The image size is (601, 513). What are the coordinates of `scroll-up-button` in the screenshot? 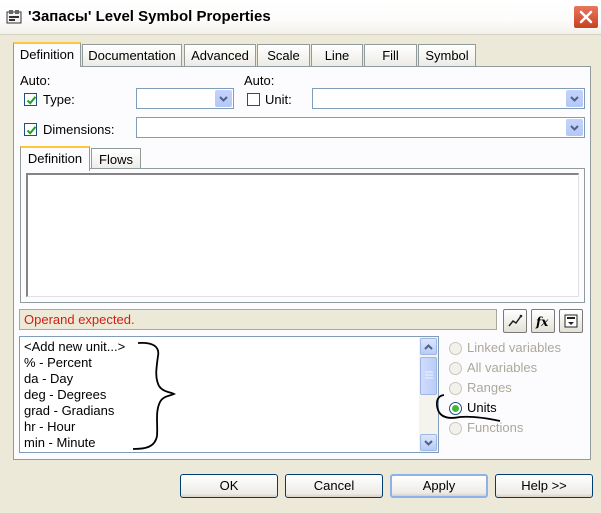 It's located at (428, 346).